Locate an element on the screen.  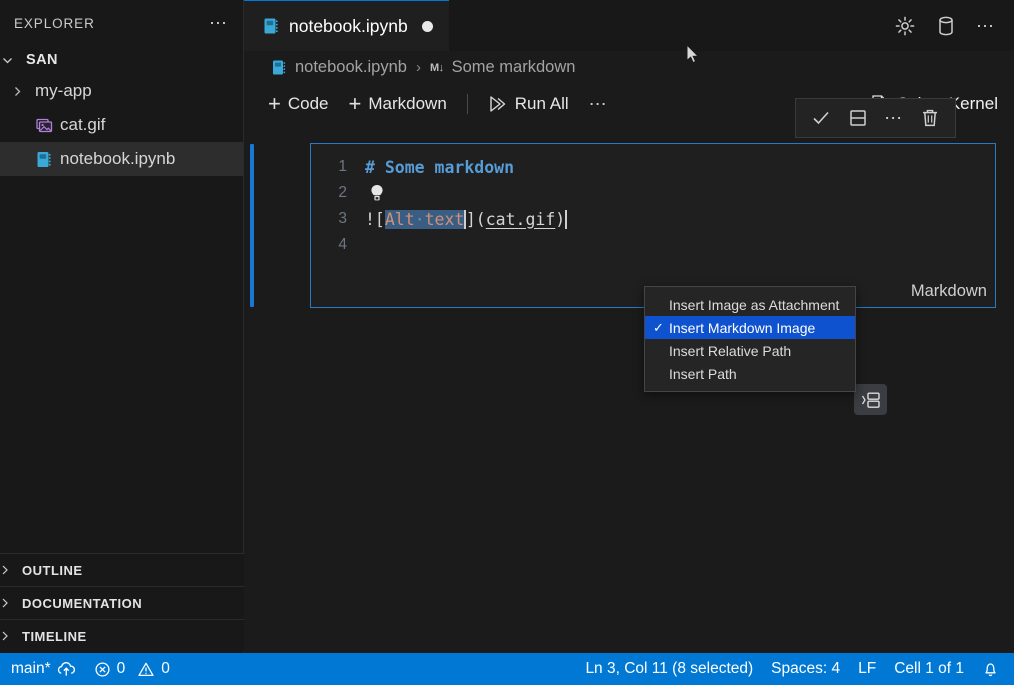
menu-item-label: Insert Image as Attachment is located at coordinates (754, 304).